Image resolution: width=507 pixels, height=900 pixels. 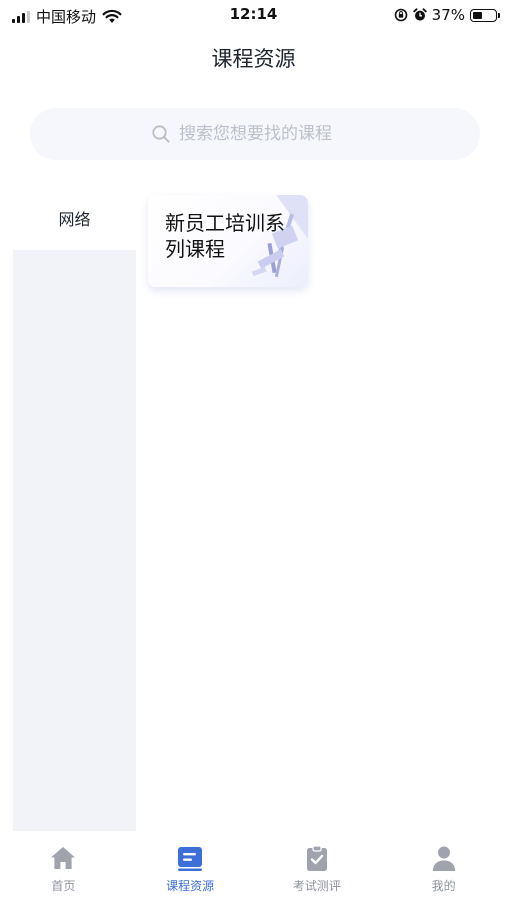 I want to click on course-title: 新员工培训系列课程, so click(x=225, y=236).